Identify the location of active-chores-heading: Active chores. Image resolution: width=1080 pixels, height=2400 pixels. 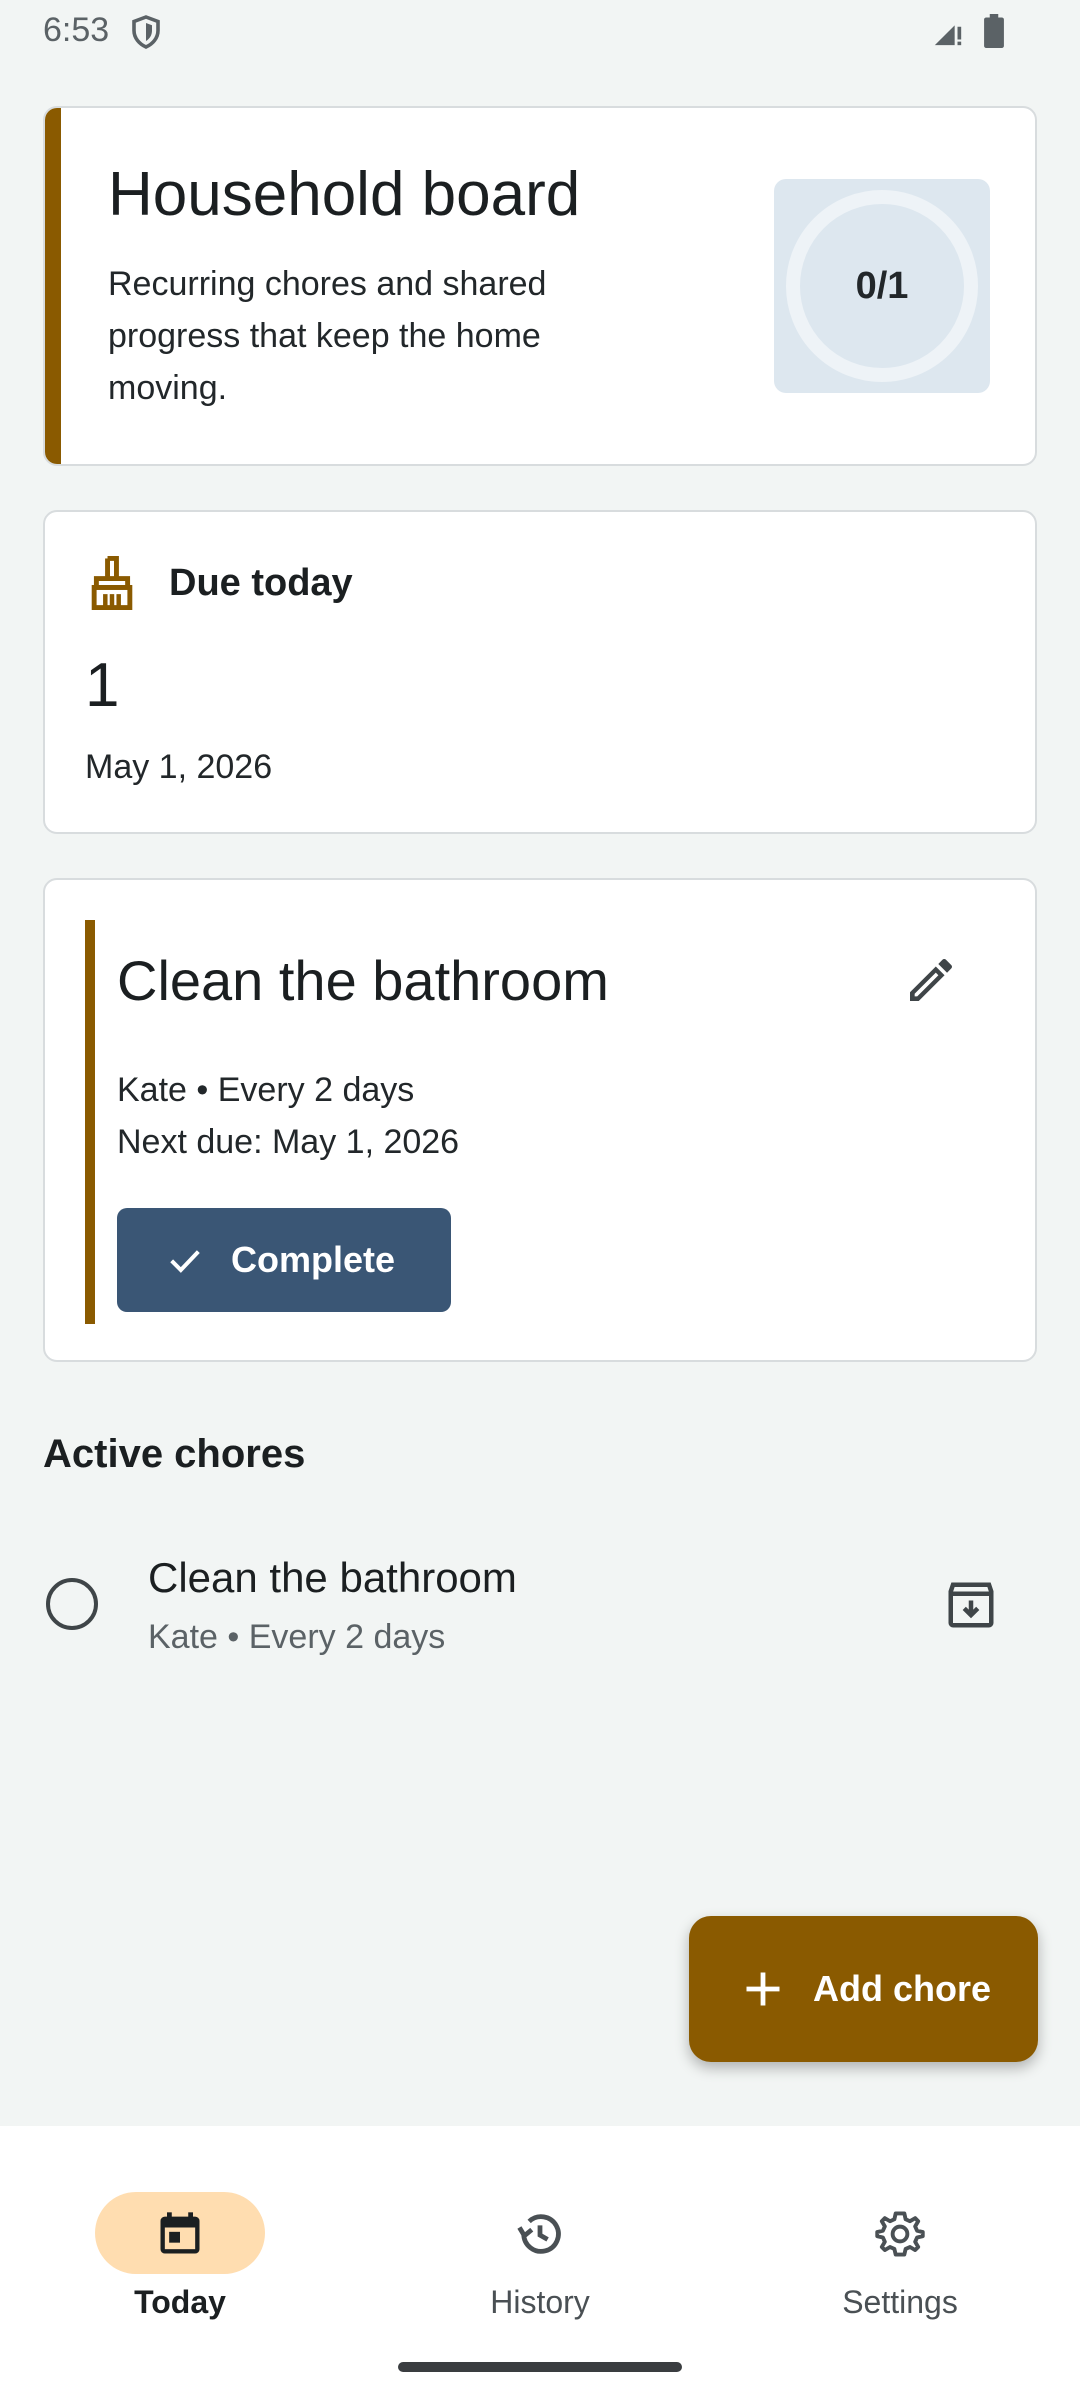
(174, 1454).